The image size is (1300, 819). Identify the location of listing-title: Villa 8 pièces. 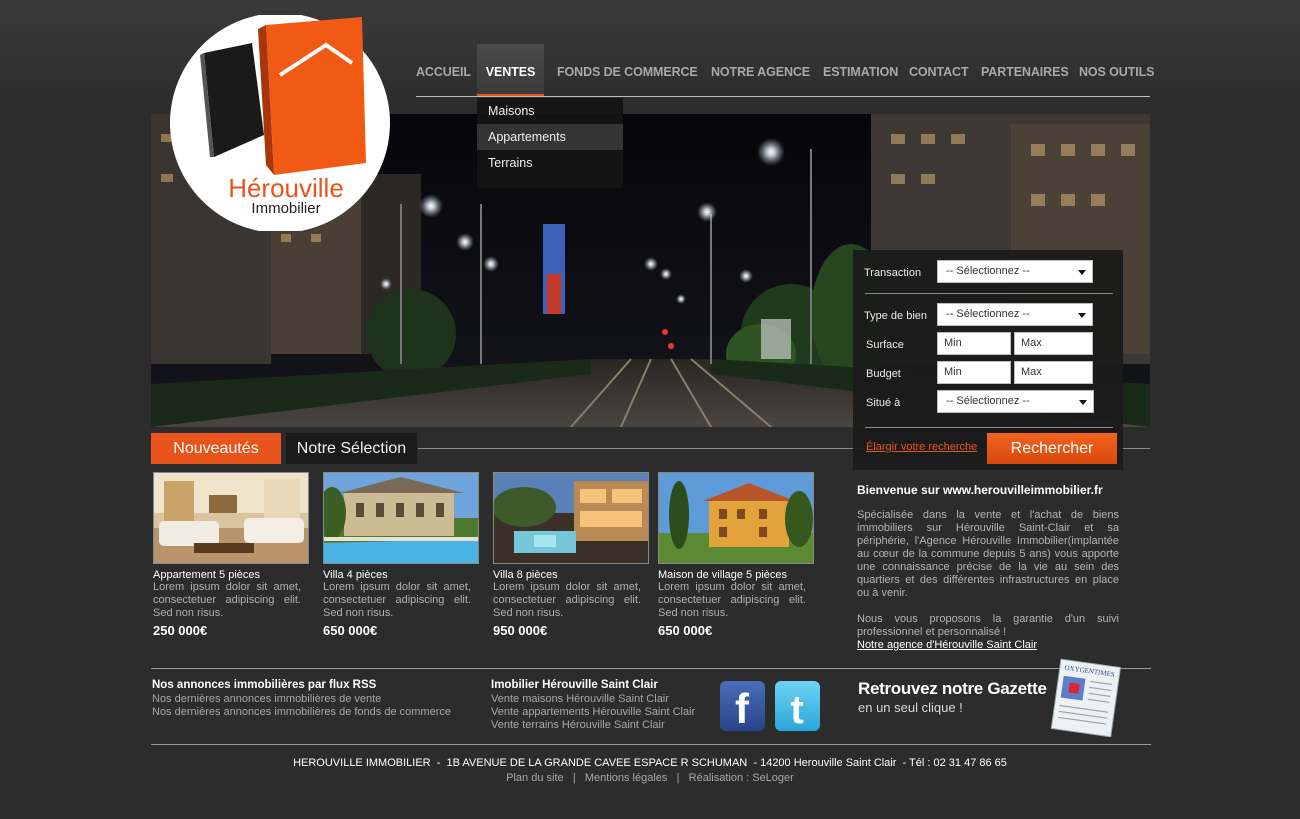
(571, 575).